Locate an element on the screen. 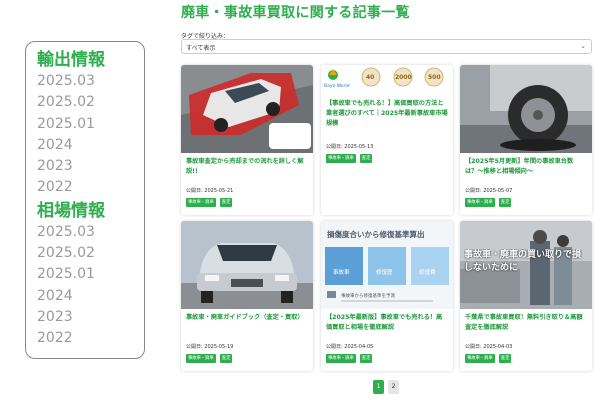 This screenshot has height=400, width=600. page-button-2: 2 is located at coordinates (393, 387).